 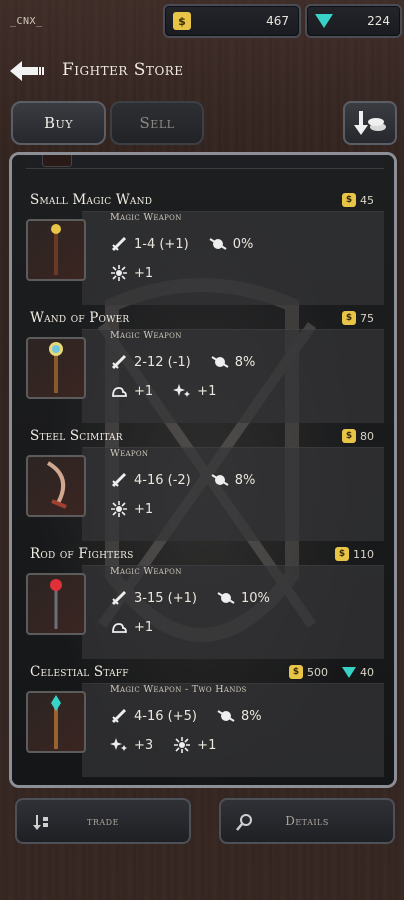 What do you see at coordinates (165, 716) in the screenshot?
I see `damage-value: 4-16 (+5)` at bounding box center [165, 716].